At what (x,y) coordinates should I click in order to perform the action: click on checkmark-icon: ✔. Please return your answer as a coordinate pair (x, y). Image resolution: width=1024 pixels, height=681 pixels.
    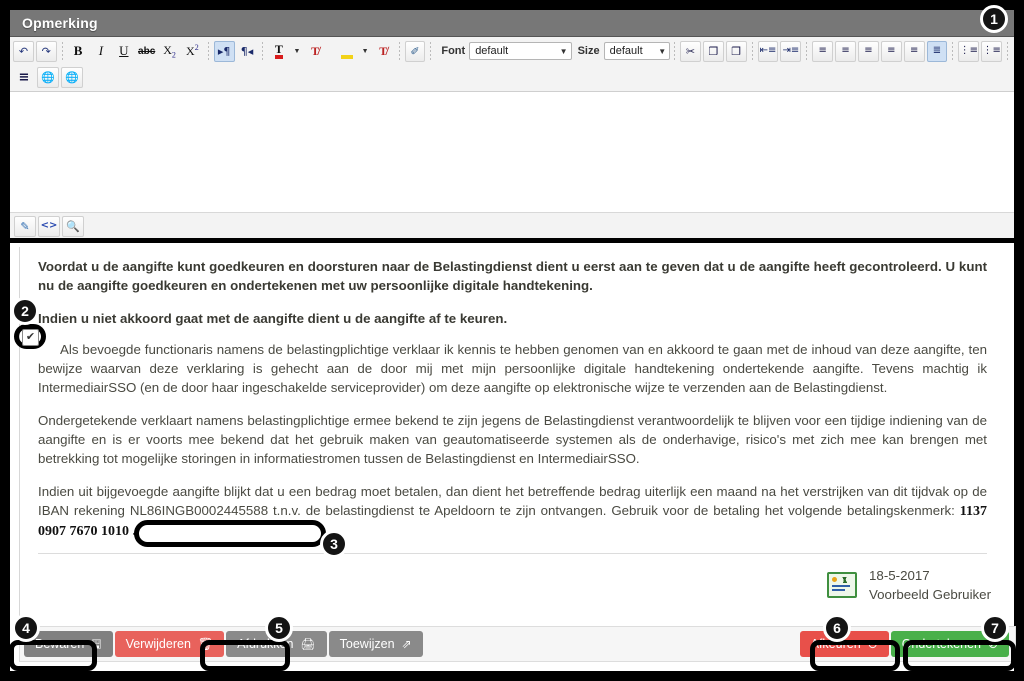
    Looking at the image, I should click on (30, 337).